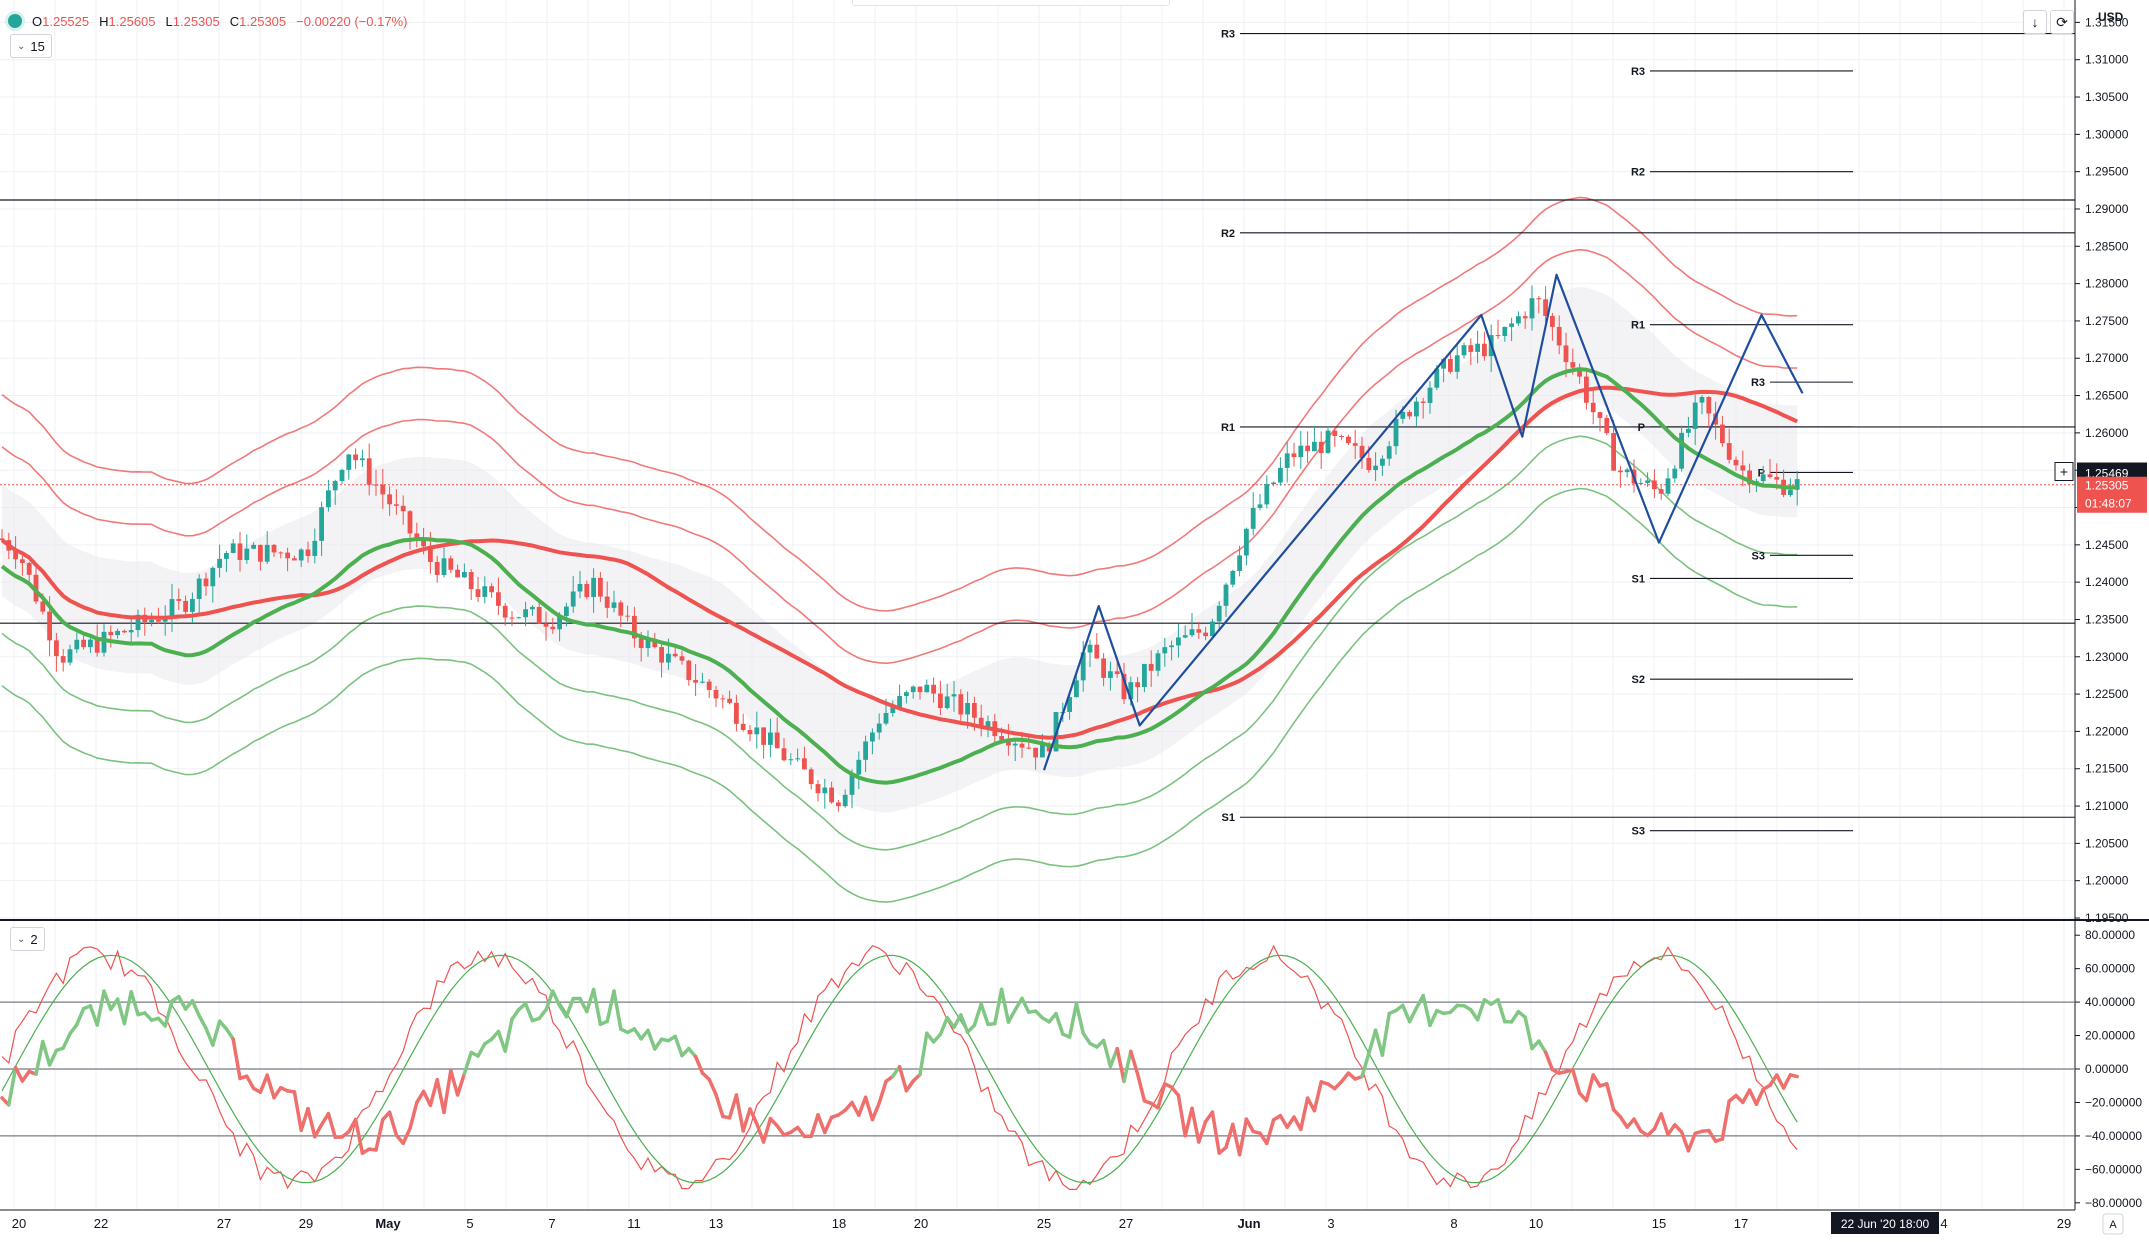  Describe the element at coordinates (193, 21) in the screenshot. I see `low-value: L1.25305` at that location.